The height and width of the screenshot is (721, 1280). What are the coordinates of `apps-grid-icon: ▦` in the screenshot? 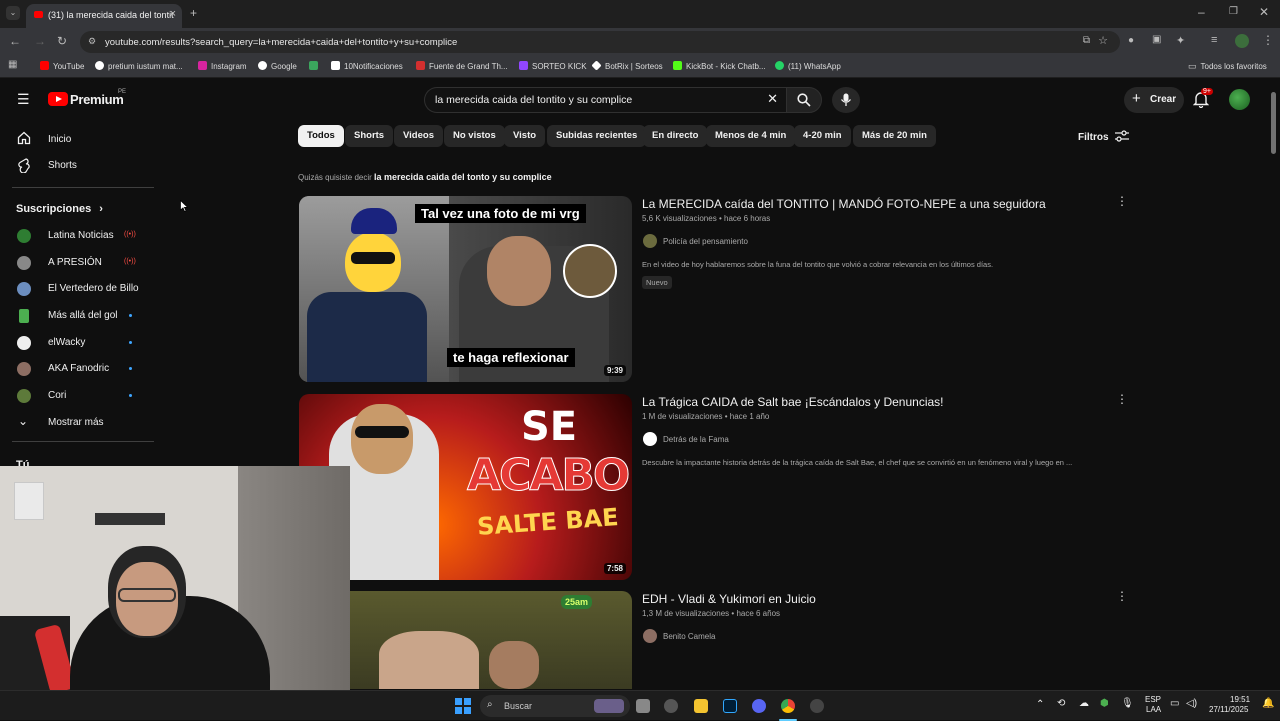 It's located at (12, 64).